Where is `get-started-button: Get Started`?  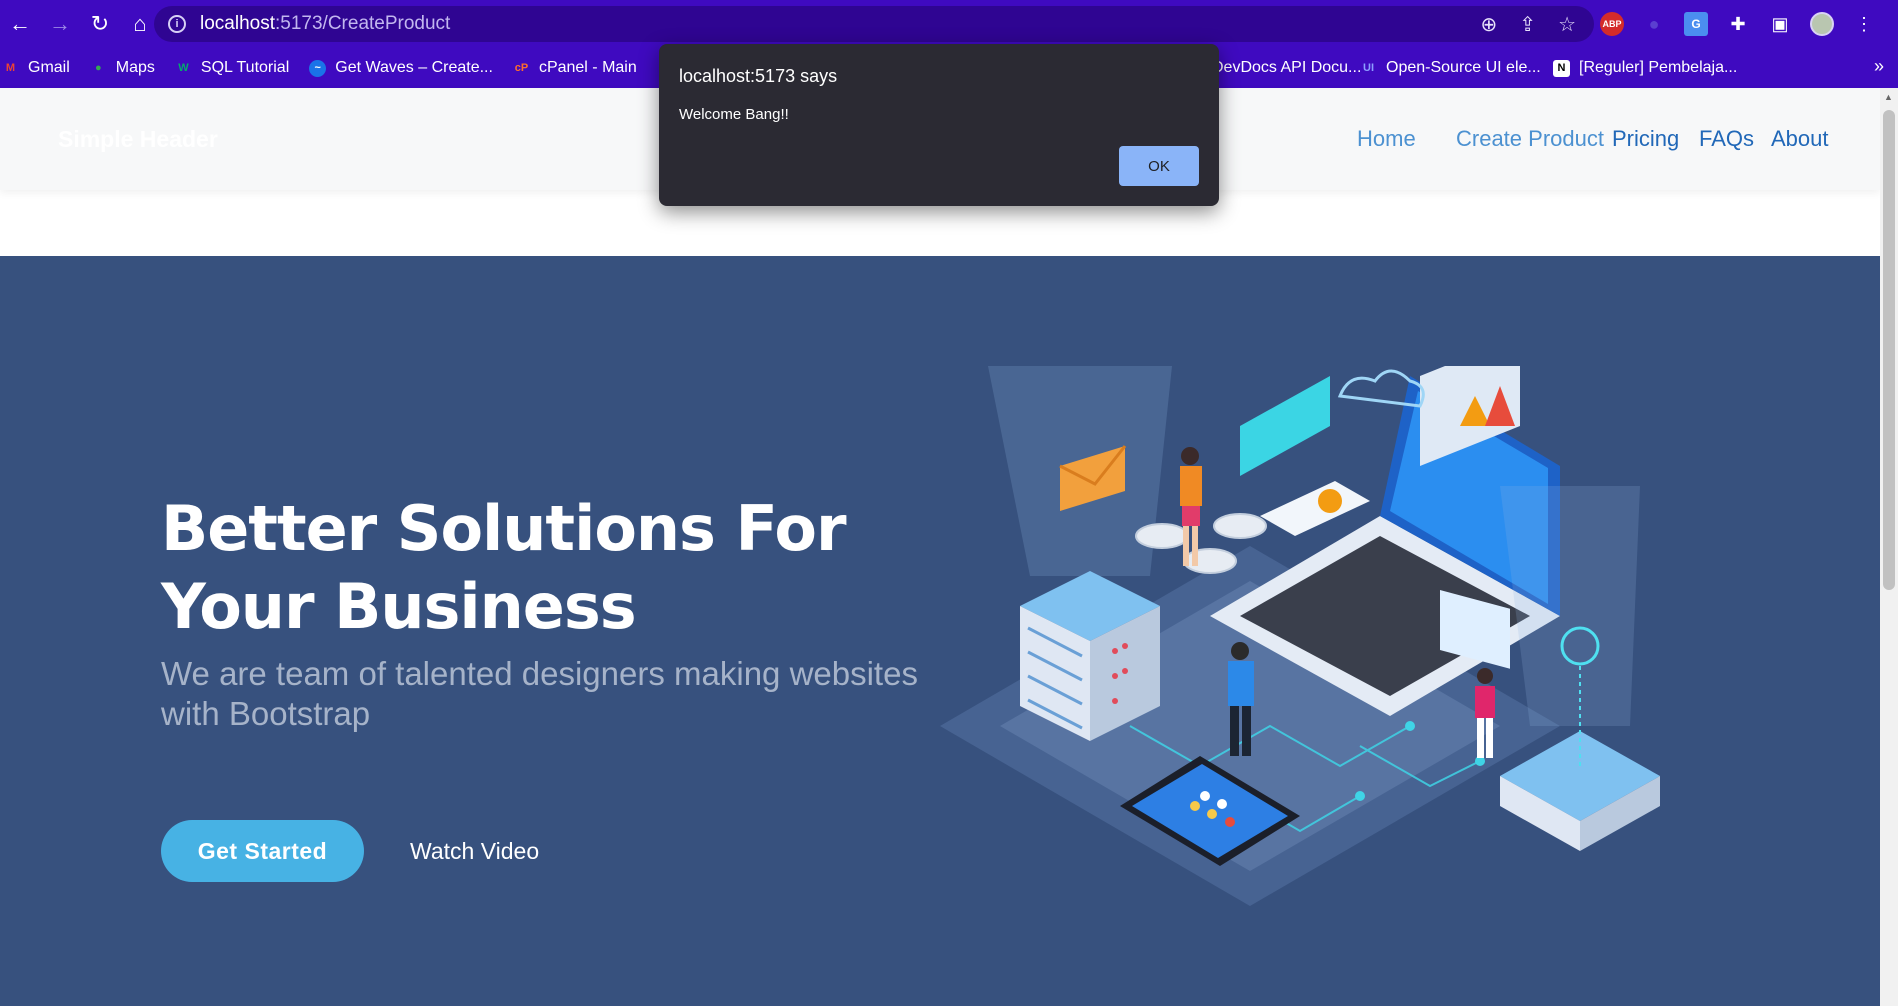 get-started-button: Get Started is located at coordinates (262, 851).